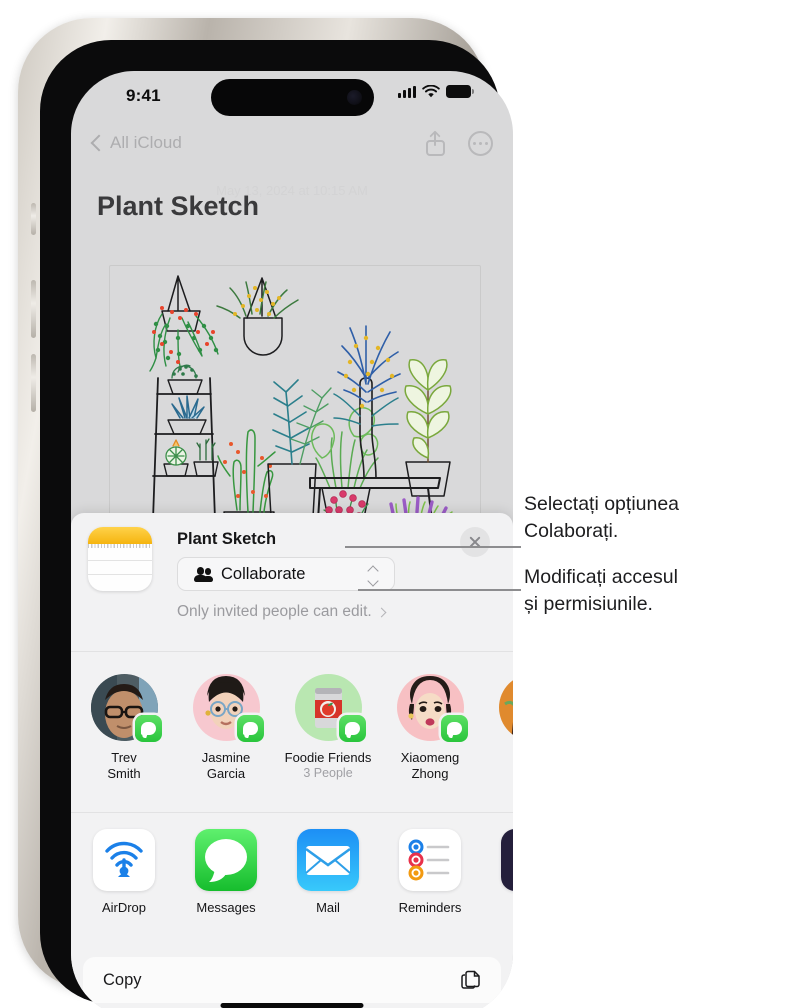 This screenshot has width=790, height=1008. Describe the element at coordinates (497, 727) in the screenshot. I see `contact-suggestion: C E` at that location.